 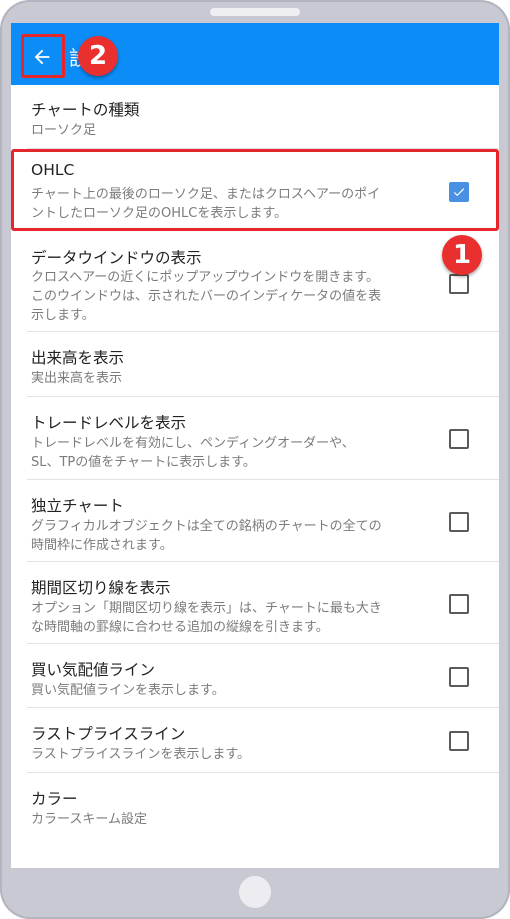 I want to click on home-button, so click(x=255, y=892).